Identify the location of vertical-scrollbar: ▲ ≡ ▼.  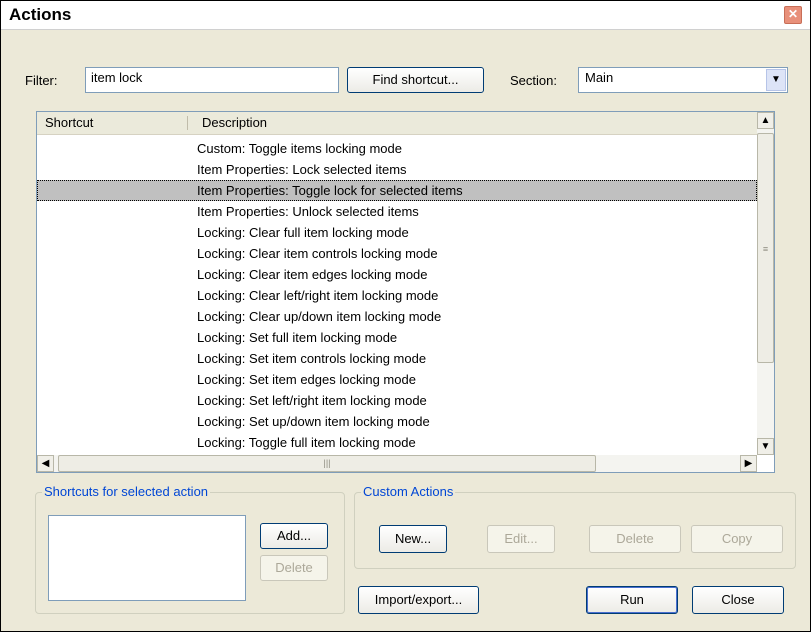
(765, 283).